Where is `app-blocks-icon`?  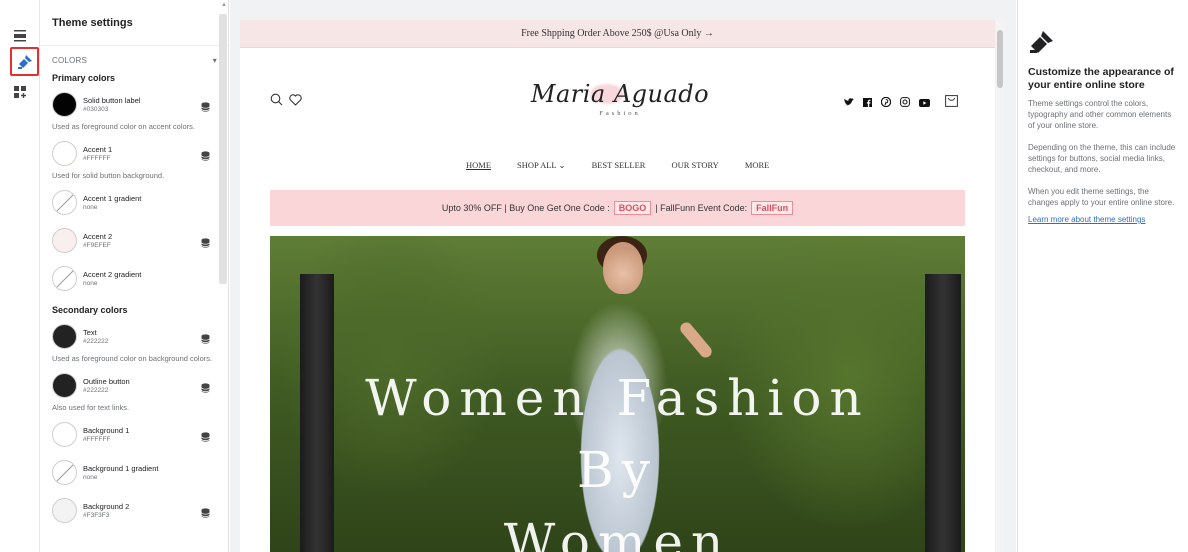
app-blocks-icon is located at coordinates (20, 92).